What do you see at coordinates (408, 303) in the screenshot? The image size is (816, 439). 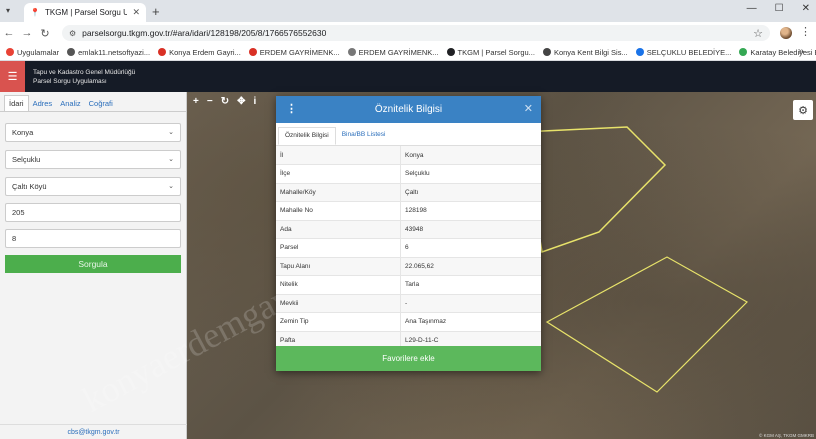 I see `table-row: Mevkii -` at bounding box center [408, 303].